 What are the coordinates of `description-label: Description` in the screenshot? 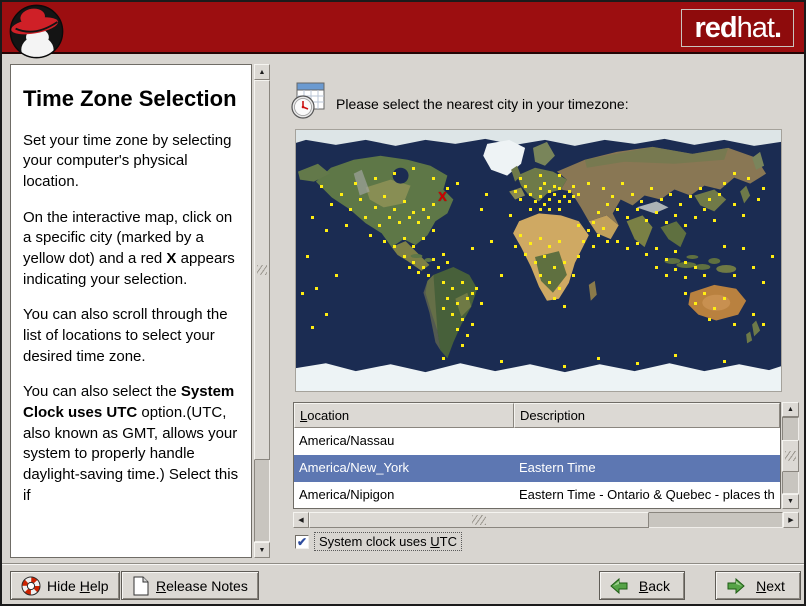 It's located at (553, 415).